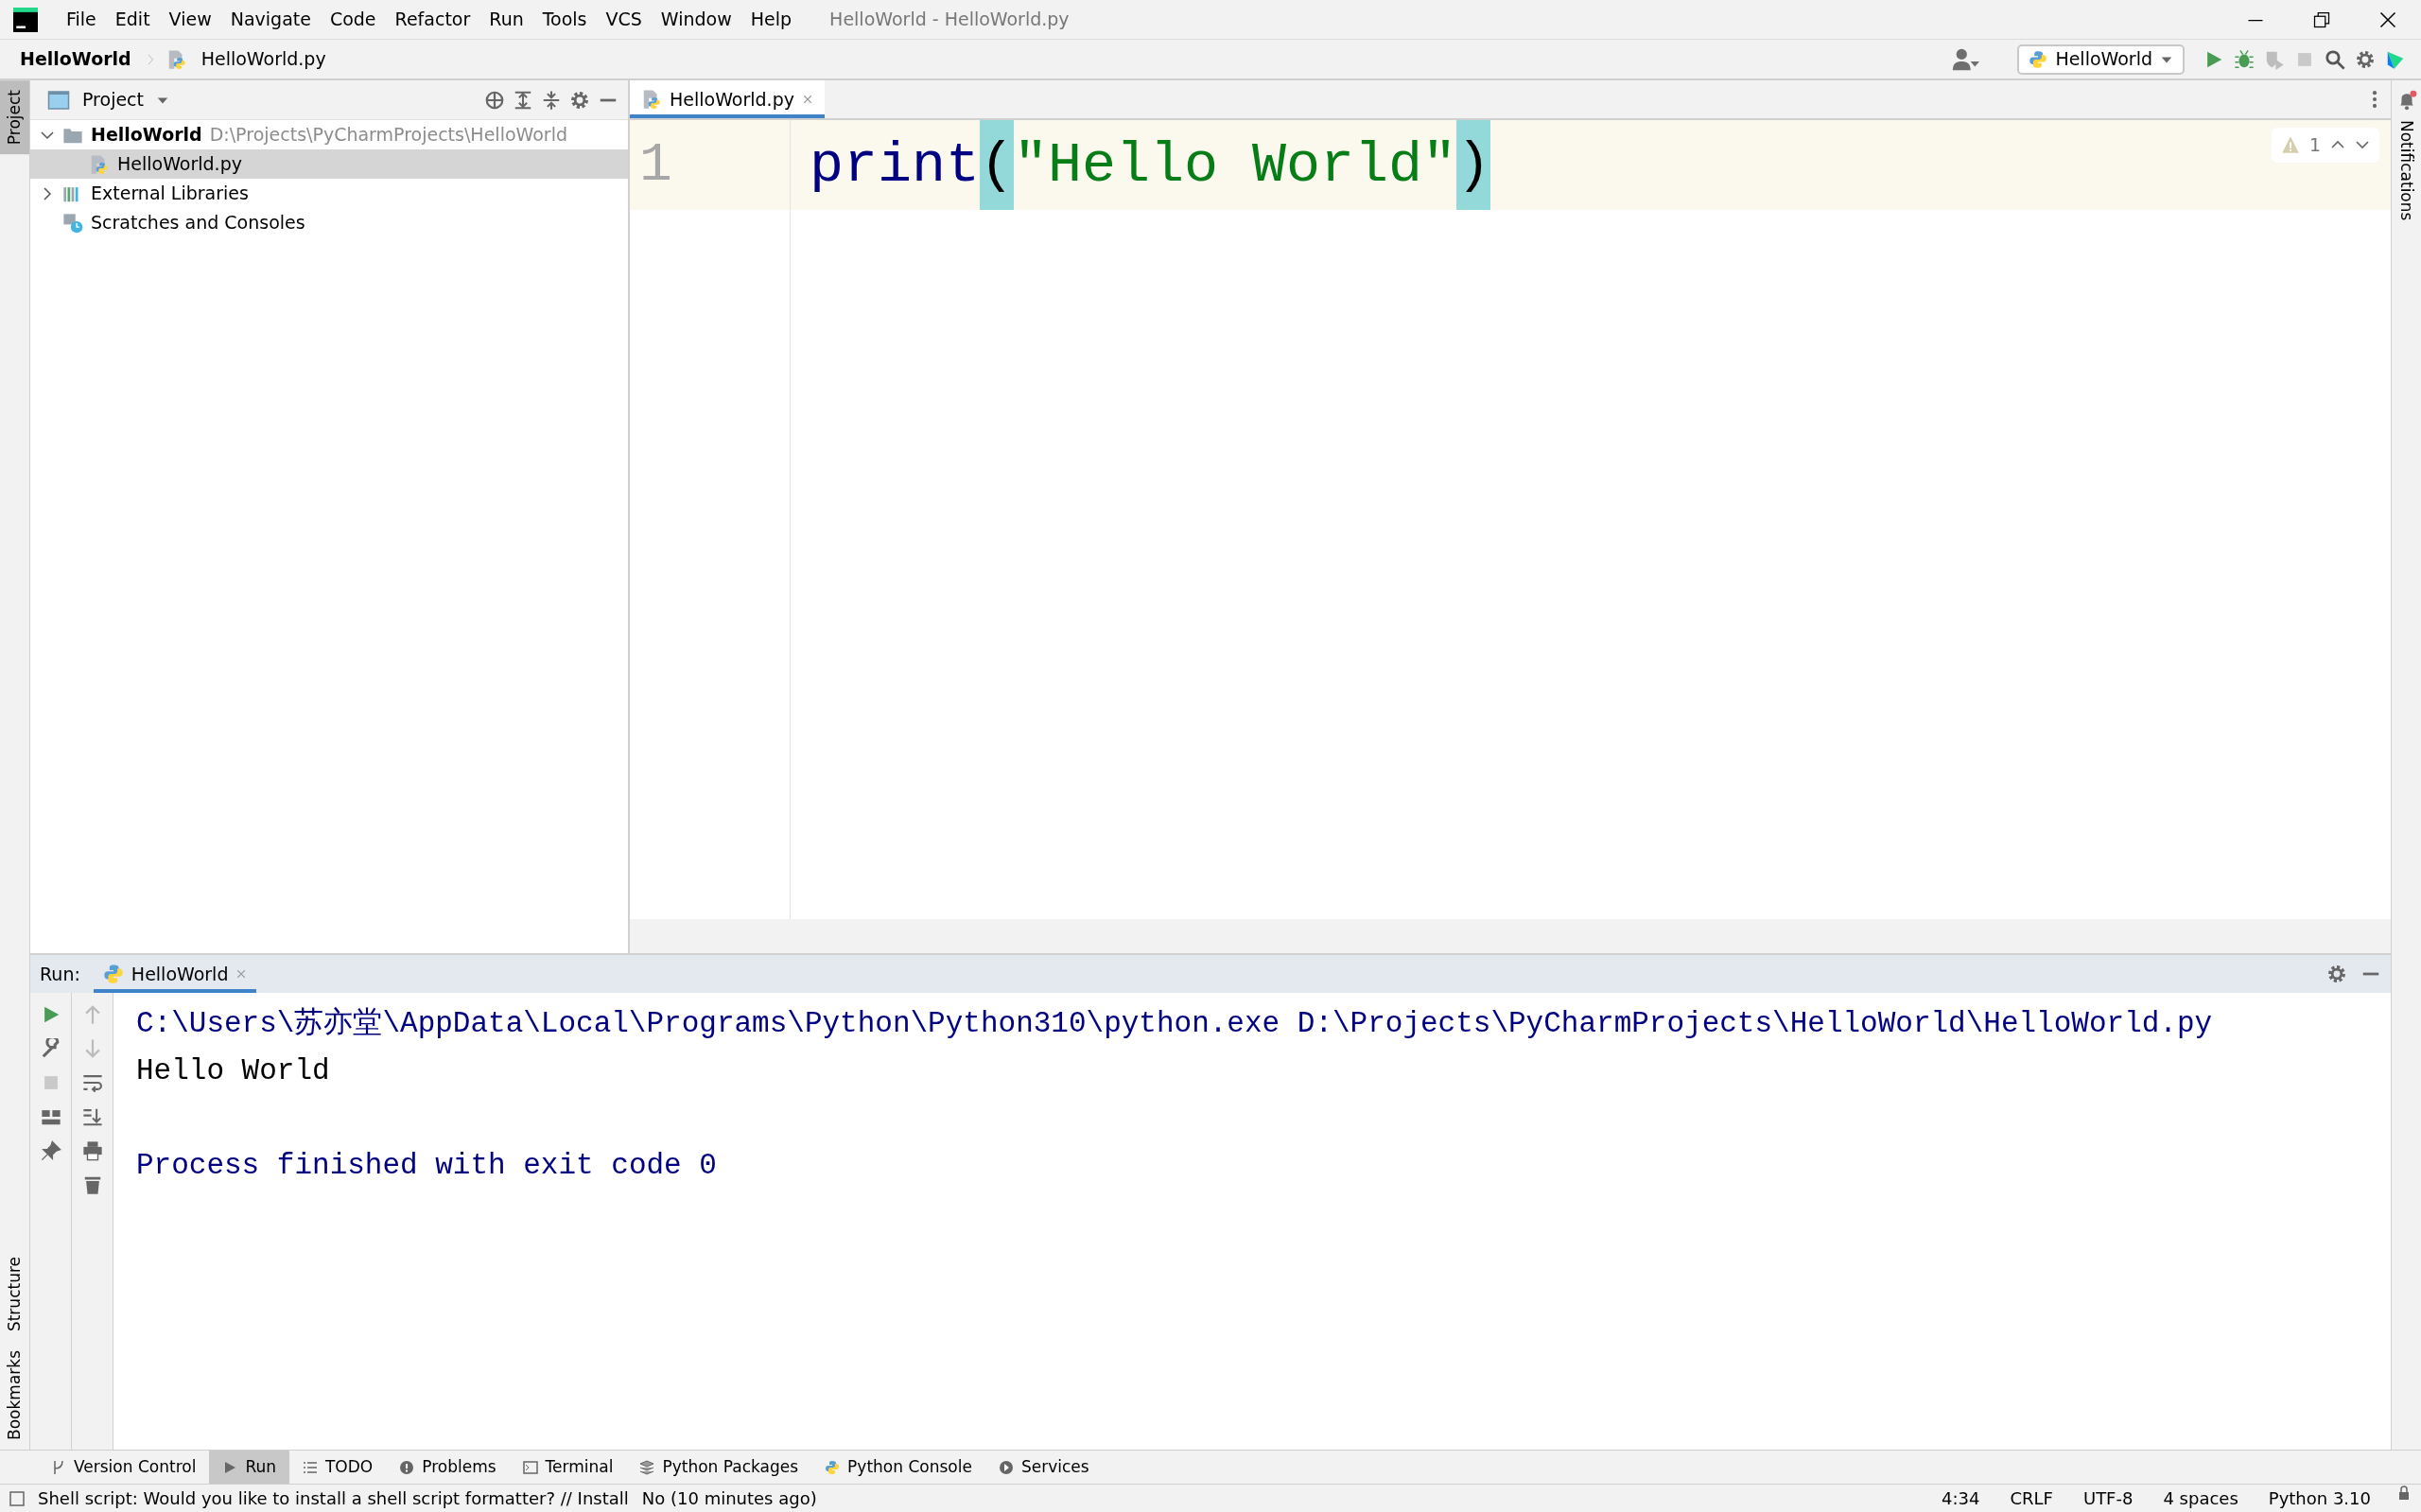 The image size is (2421, 1512). Describe the element at coordinates (1043, 1467) in the screenshot. I see `tool-window-button: Services` at that location.